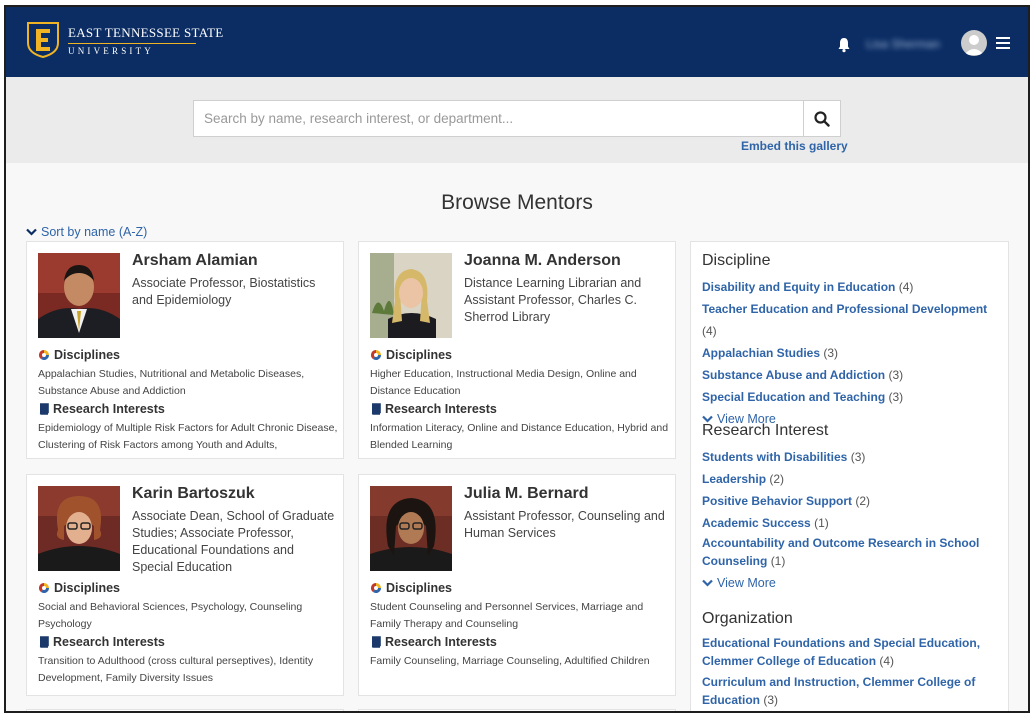  Describe the element at coordinates (517, 202) in the screenshot. I see `page-title: Browse Mentors` at that location.